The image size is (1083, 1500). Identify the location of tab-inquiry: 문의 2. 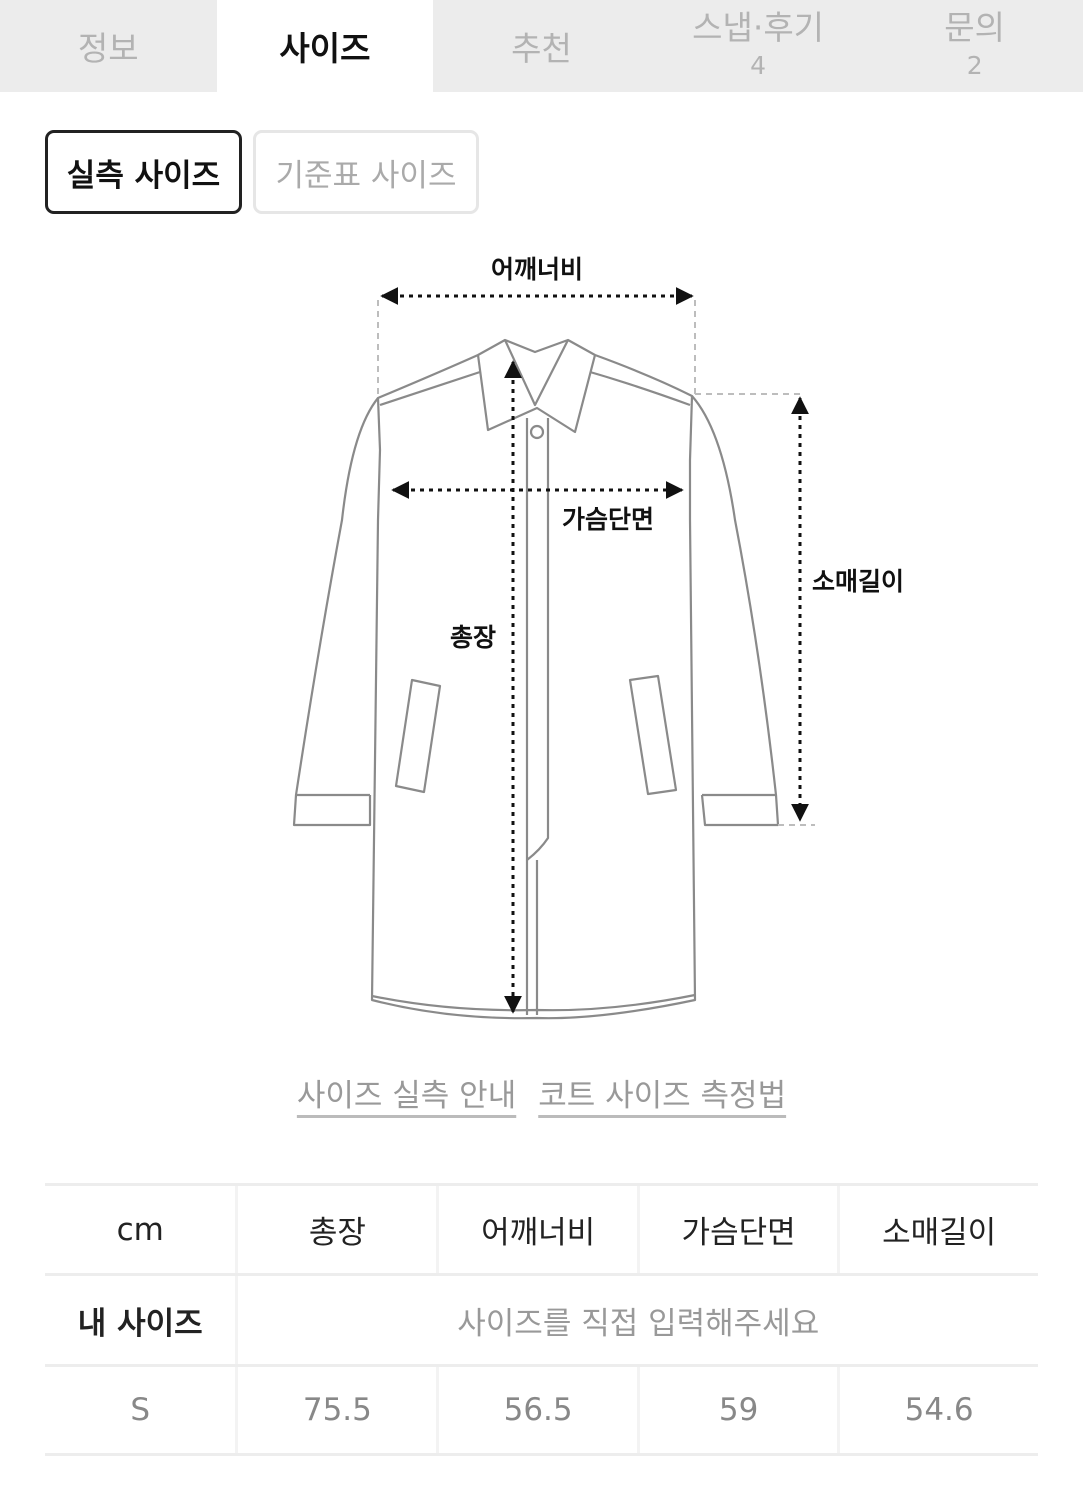
(974, 46).